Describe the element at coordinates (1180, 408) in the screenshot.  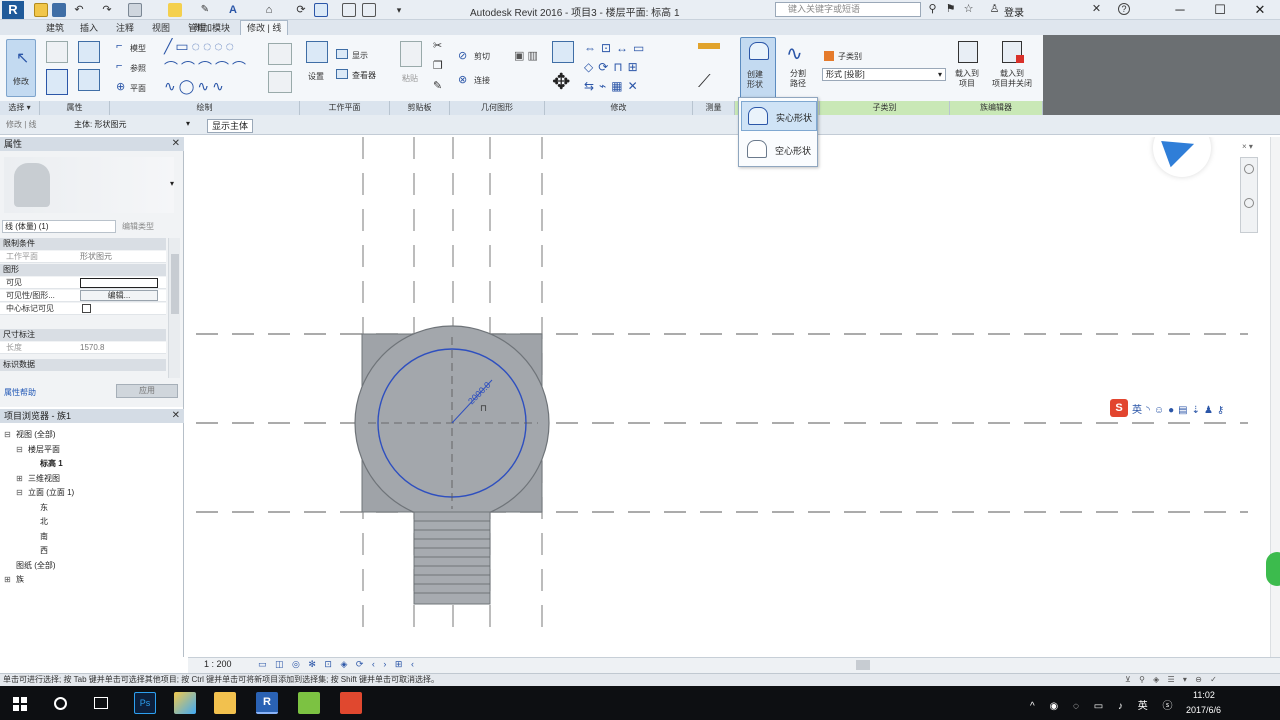
I see `ime-tools-icon: 英◝☺●▤⇣♟⚷` at that location.